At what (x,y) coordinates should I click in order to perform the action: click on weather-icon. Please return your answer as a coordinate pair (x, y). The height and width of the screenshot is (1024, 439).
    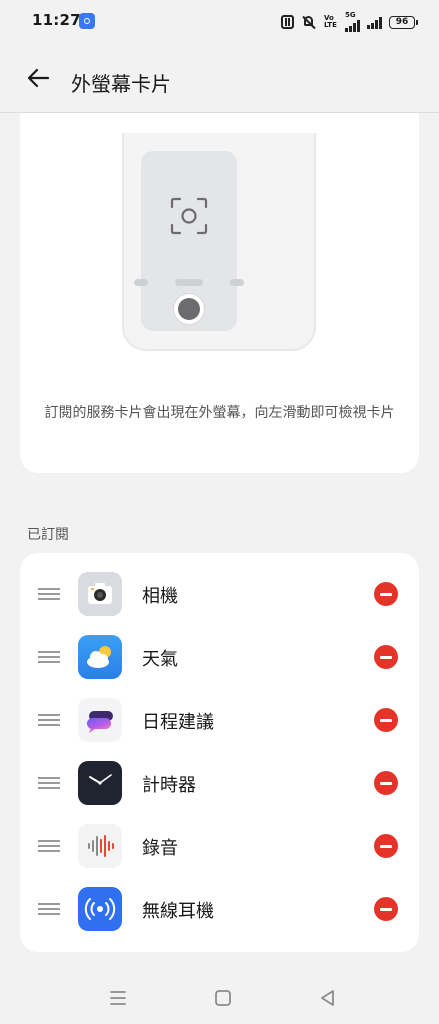
    Looking at the image, I should click on (100, 657).